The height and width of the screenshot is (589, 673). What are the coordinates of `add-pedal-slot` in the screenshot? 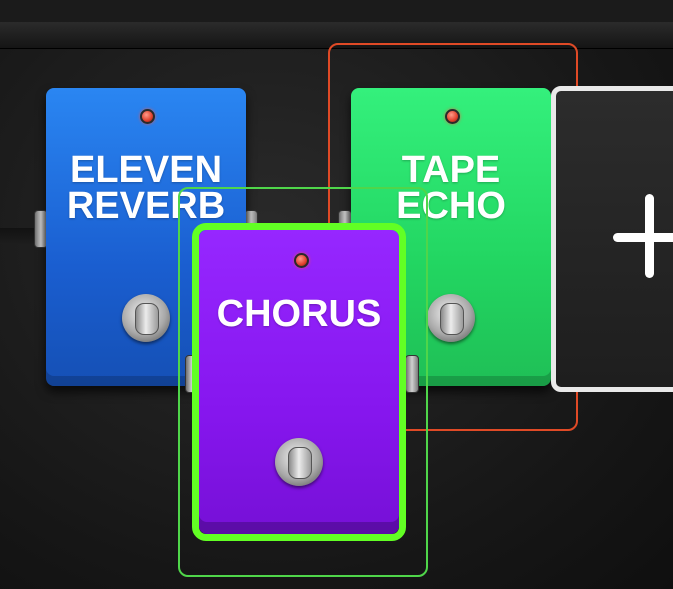 It's located at (612, 239).